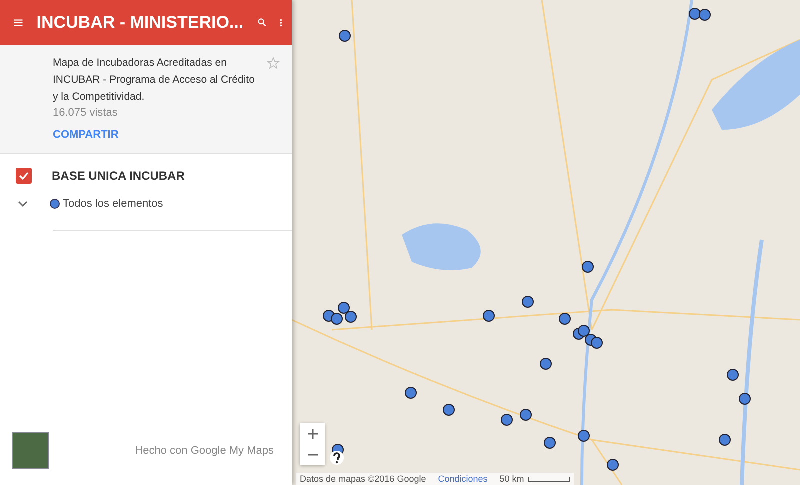 The height and width of the screenshot is (485, 800). What do you see at coordinates (86, 113) in the screenshot?
I see `view-count: 16.075 vistas` at bounding box center [86, 113].